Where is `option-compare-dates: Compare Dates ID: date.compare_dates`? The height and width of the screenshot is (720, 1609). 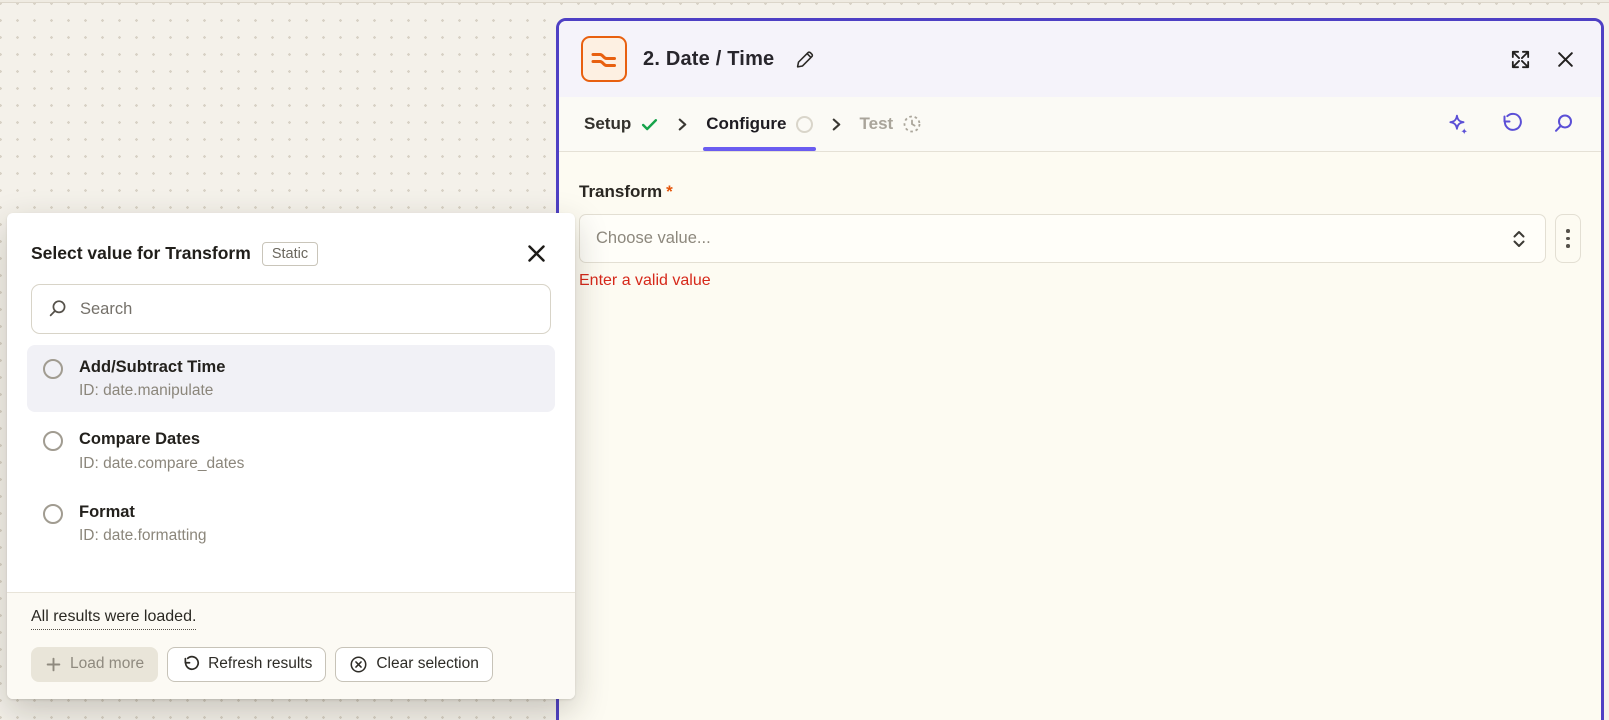 option-compare-dates: Compare Dates ID: date.compare_dates is located at coordinates (291, 450).